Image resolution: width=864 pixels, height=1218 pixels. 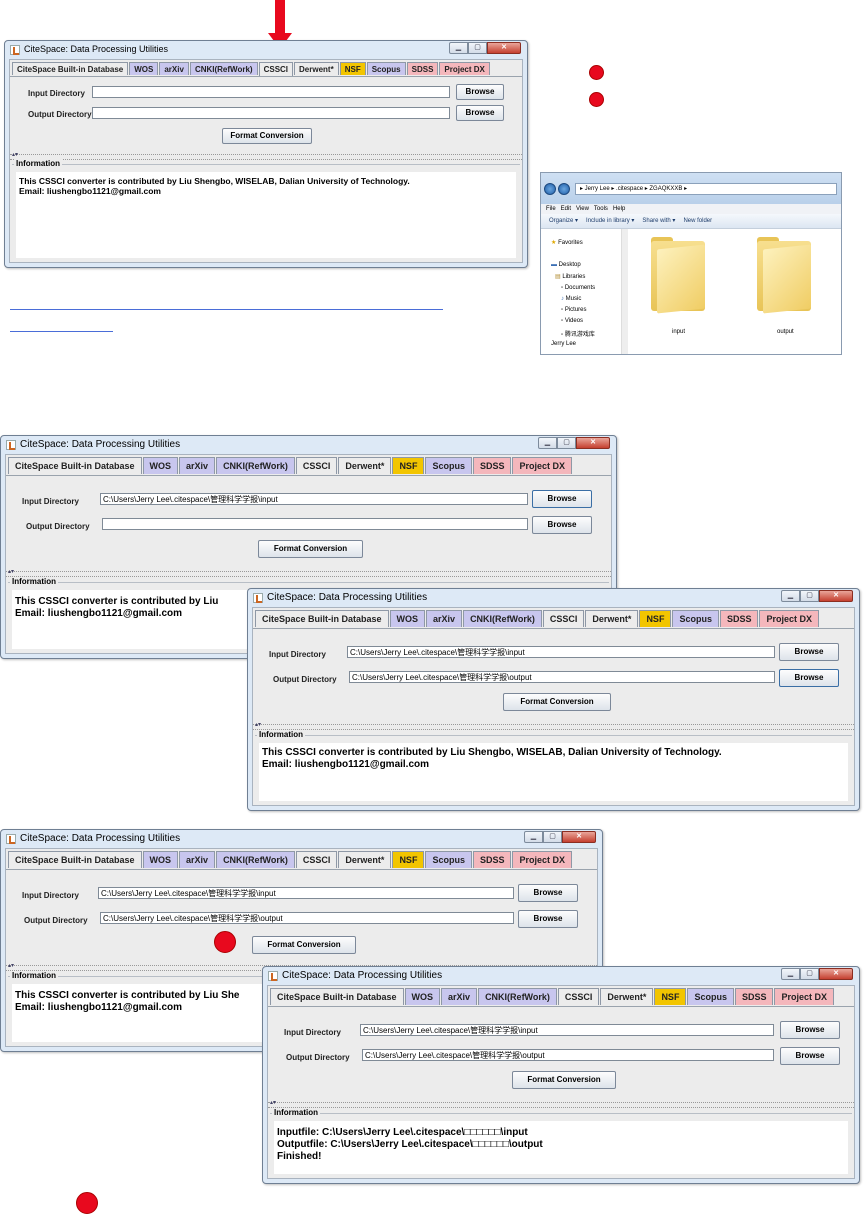 I want to click on nav-favorites: ★ Favorites, so click(x=567, y=242).